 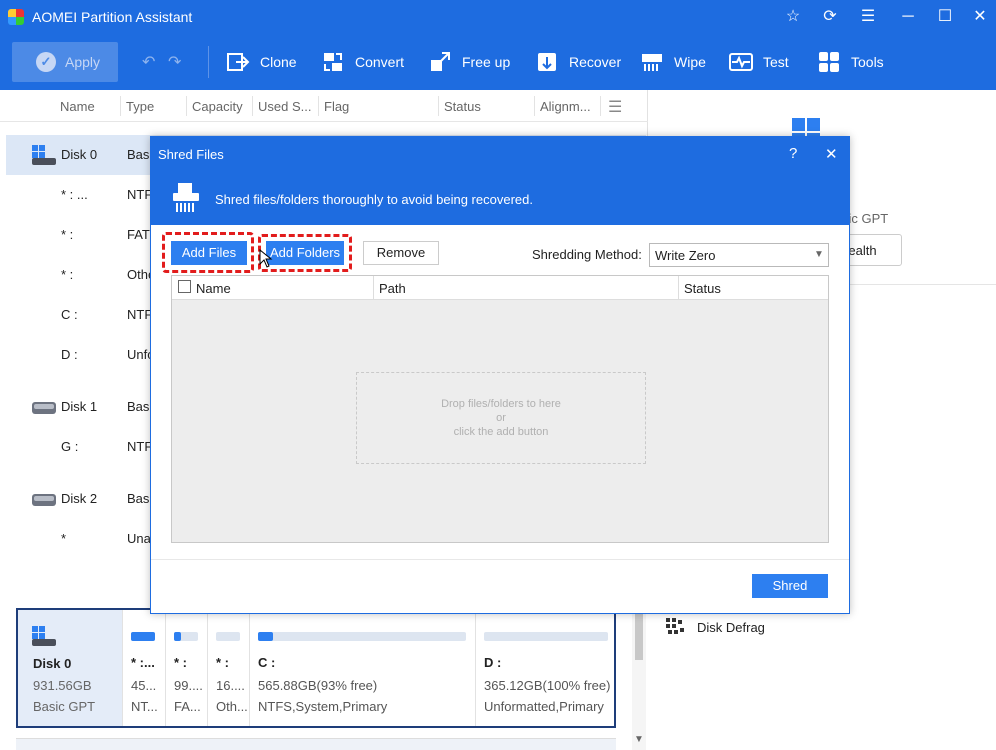 I want to click on shred-button: Shred, so click(x=790, y=586).